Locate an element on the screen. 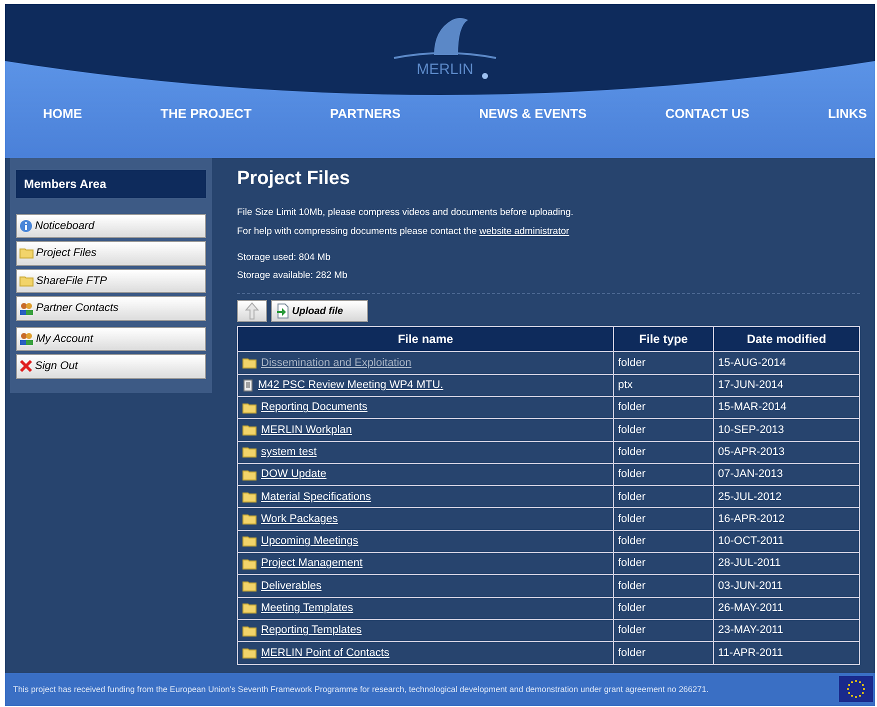 Image resolution: width=877 pixels, height=707 pixels. table-cell: 28-JUL-2011 is located at coordinates (787, 563).